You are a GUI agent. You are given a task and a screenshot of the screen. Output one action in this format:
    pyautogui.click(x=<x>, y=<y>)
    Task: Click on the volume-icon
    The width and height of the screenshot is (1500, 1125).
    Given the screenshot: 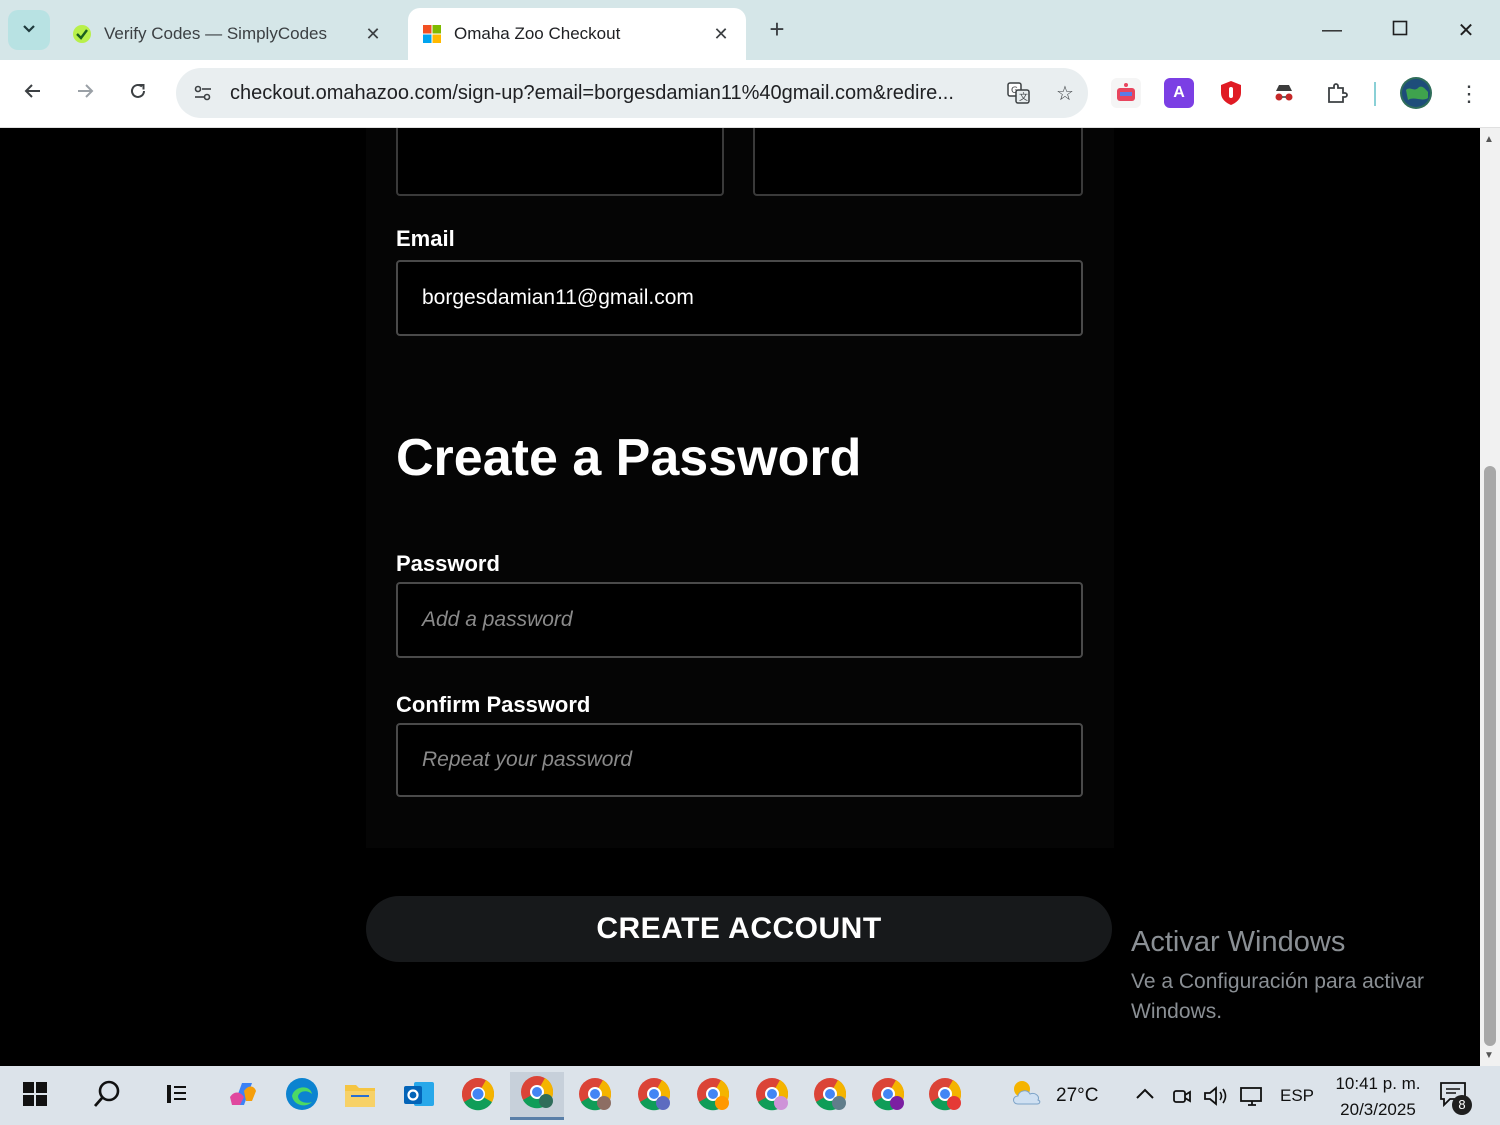 What is the action you would take?
    pyautogui.click(x=1216, y=1095)
    